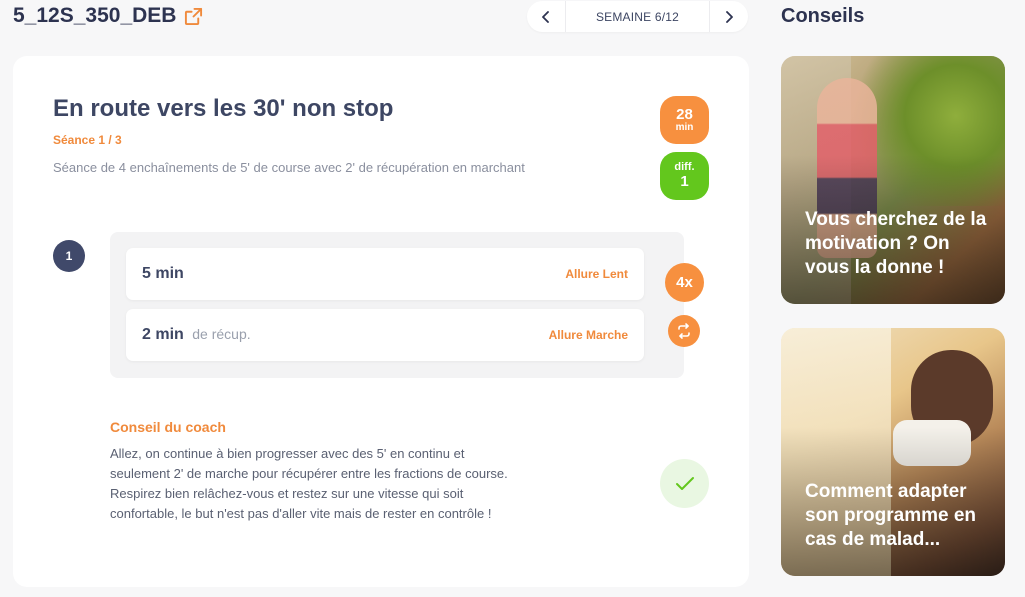 The width and height of the screenshot is (1025, 597). What do you see at coordinates (87, 140) in the screenshot?
I see `session-count: Séance 1 / 3` at bounding box center [87, 140].